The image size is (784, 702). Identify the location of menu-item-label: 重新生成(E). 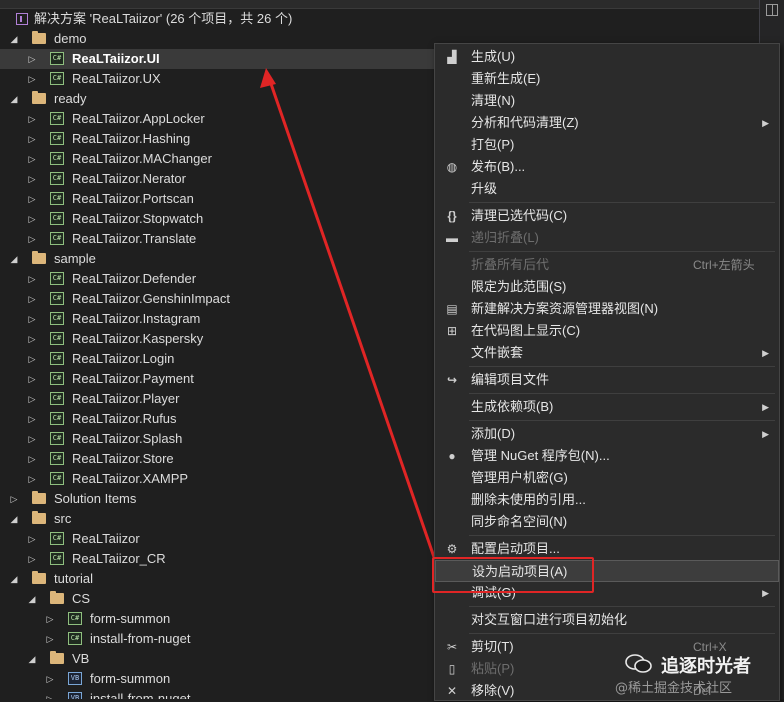
(506, 78).